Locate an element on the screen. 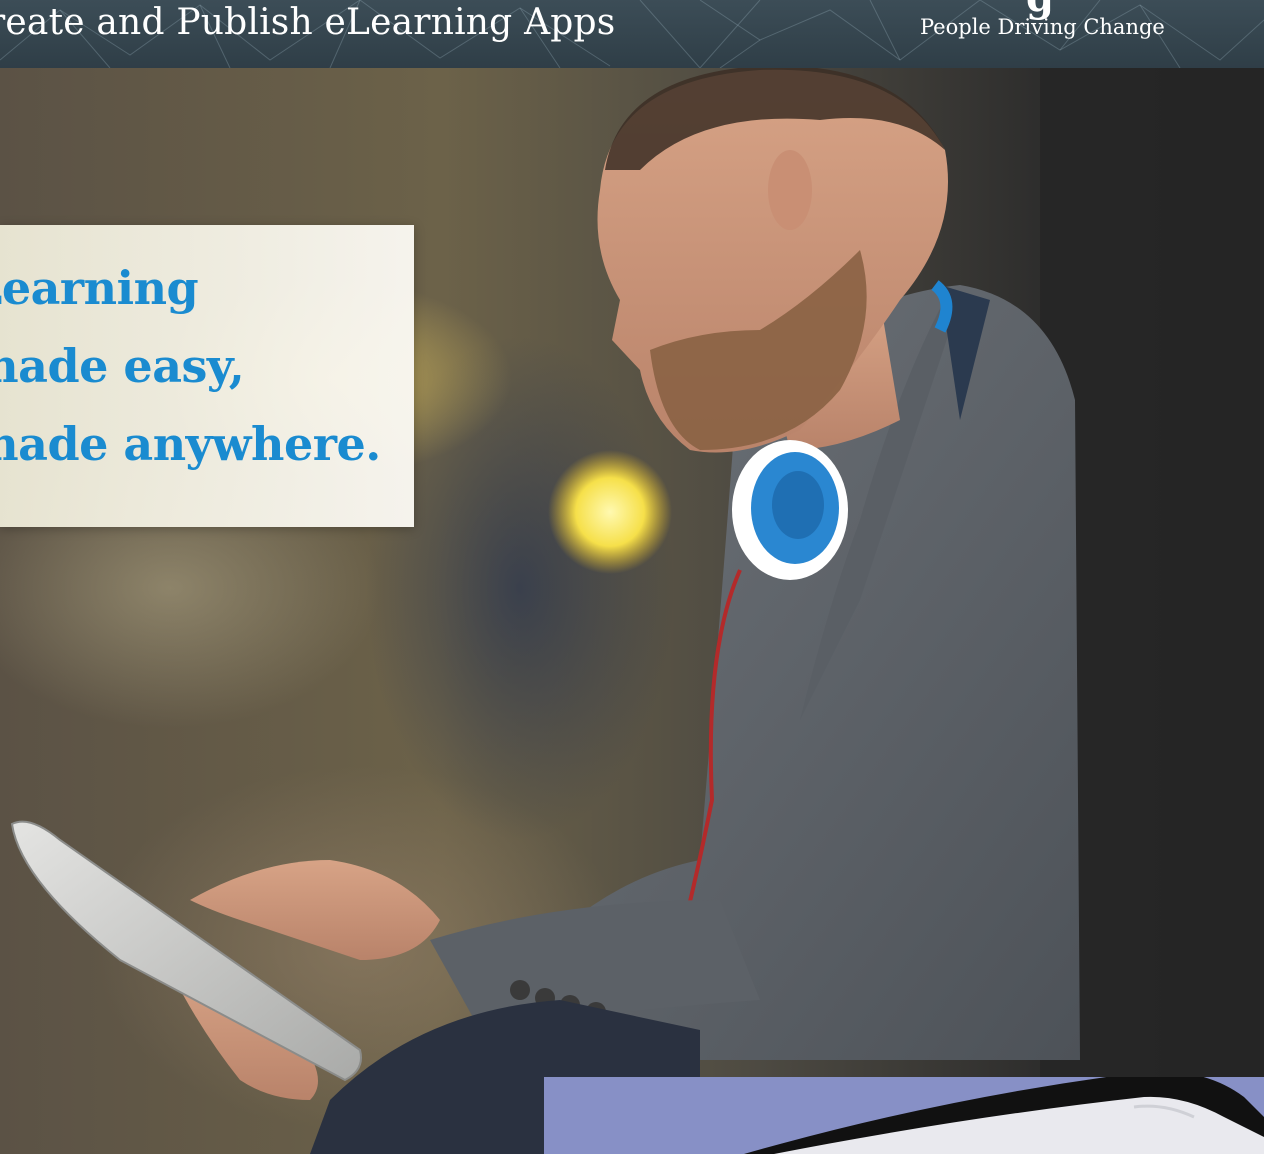 This screenshot has width=1264, height=1154. headline-line-3: made anywhere. is located at coordinates (190, 444).